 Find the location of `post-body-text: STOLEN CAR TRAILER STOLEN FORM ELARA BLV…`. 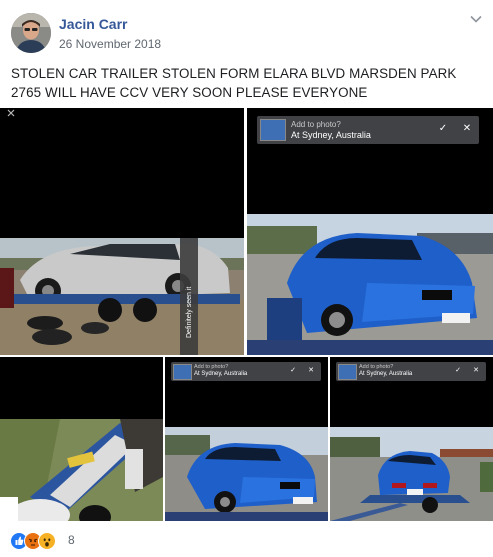

post-body-text: STOLEN CAR TRAILER STOLEN FORM ELARA BLV… is located at coordinates (234, 83).